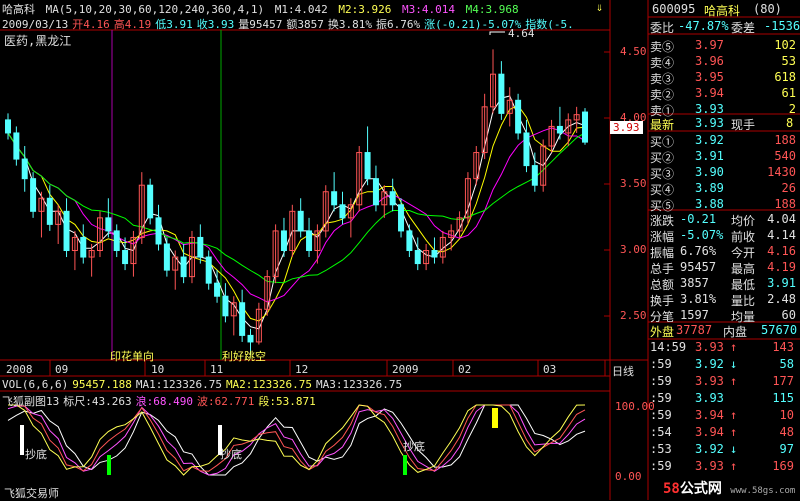 The height and width of the screenshot is (501, 800). Describe the element at coordinates (723, 61) in the screenshot. I see `ask-row: 卖④ 3.96 53` at that location.